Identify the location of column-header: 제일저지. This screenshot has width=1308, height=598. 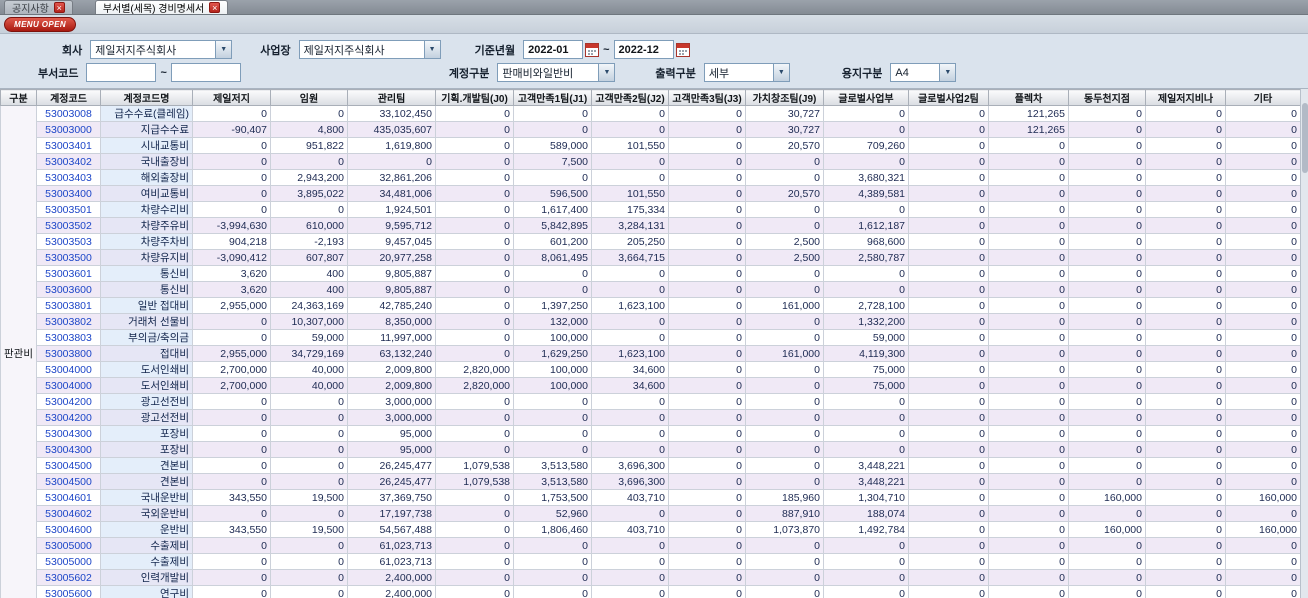
(231, 97).